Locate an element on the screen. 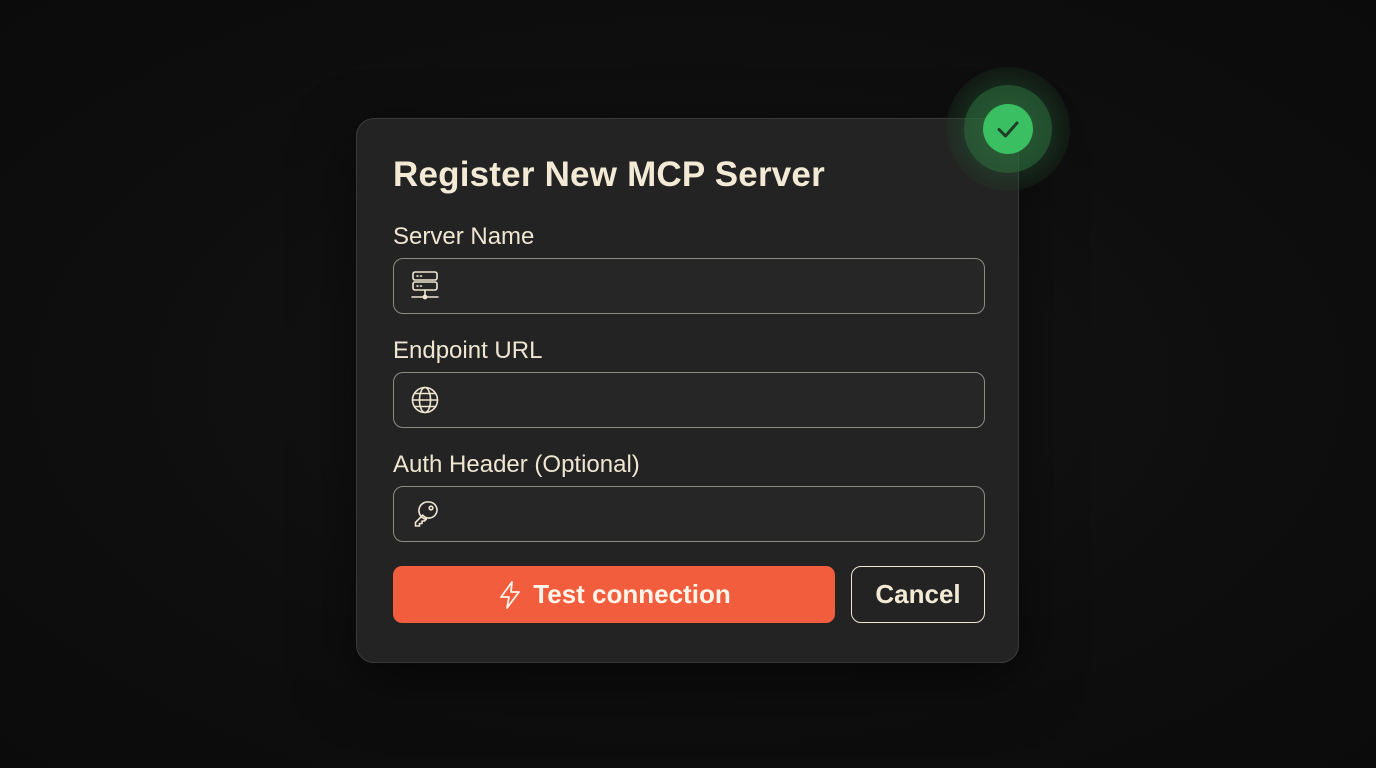 Image resolution: width=1376 pixels, height=768 pixels. server-icon is located at coordinates (425, 286).